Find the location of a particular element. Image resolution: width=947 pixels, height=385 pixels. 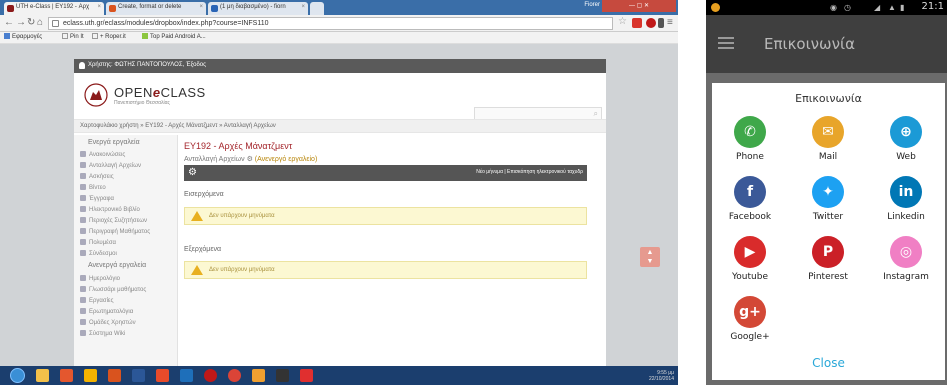

page-info-icon is located at coordinates (55, 23).